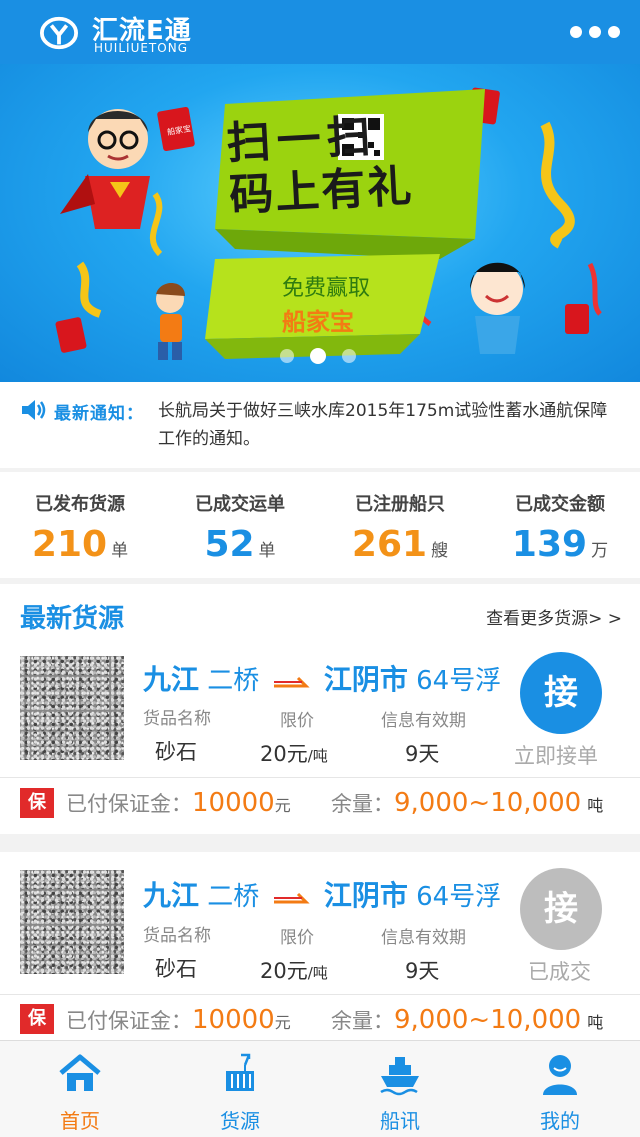 The width and height of the screenshot is (640, 1137). What do you see at coordinates (400, 1121) in the screenshot?
I see `tab-label: 船讯` at bounding box center [400, 1121].